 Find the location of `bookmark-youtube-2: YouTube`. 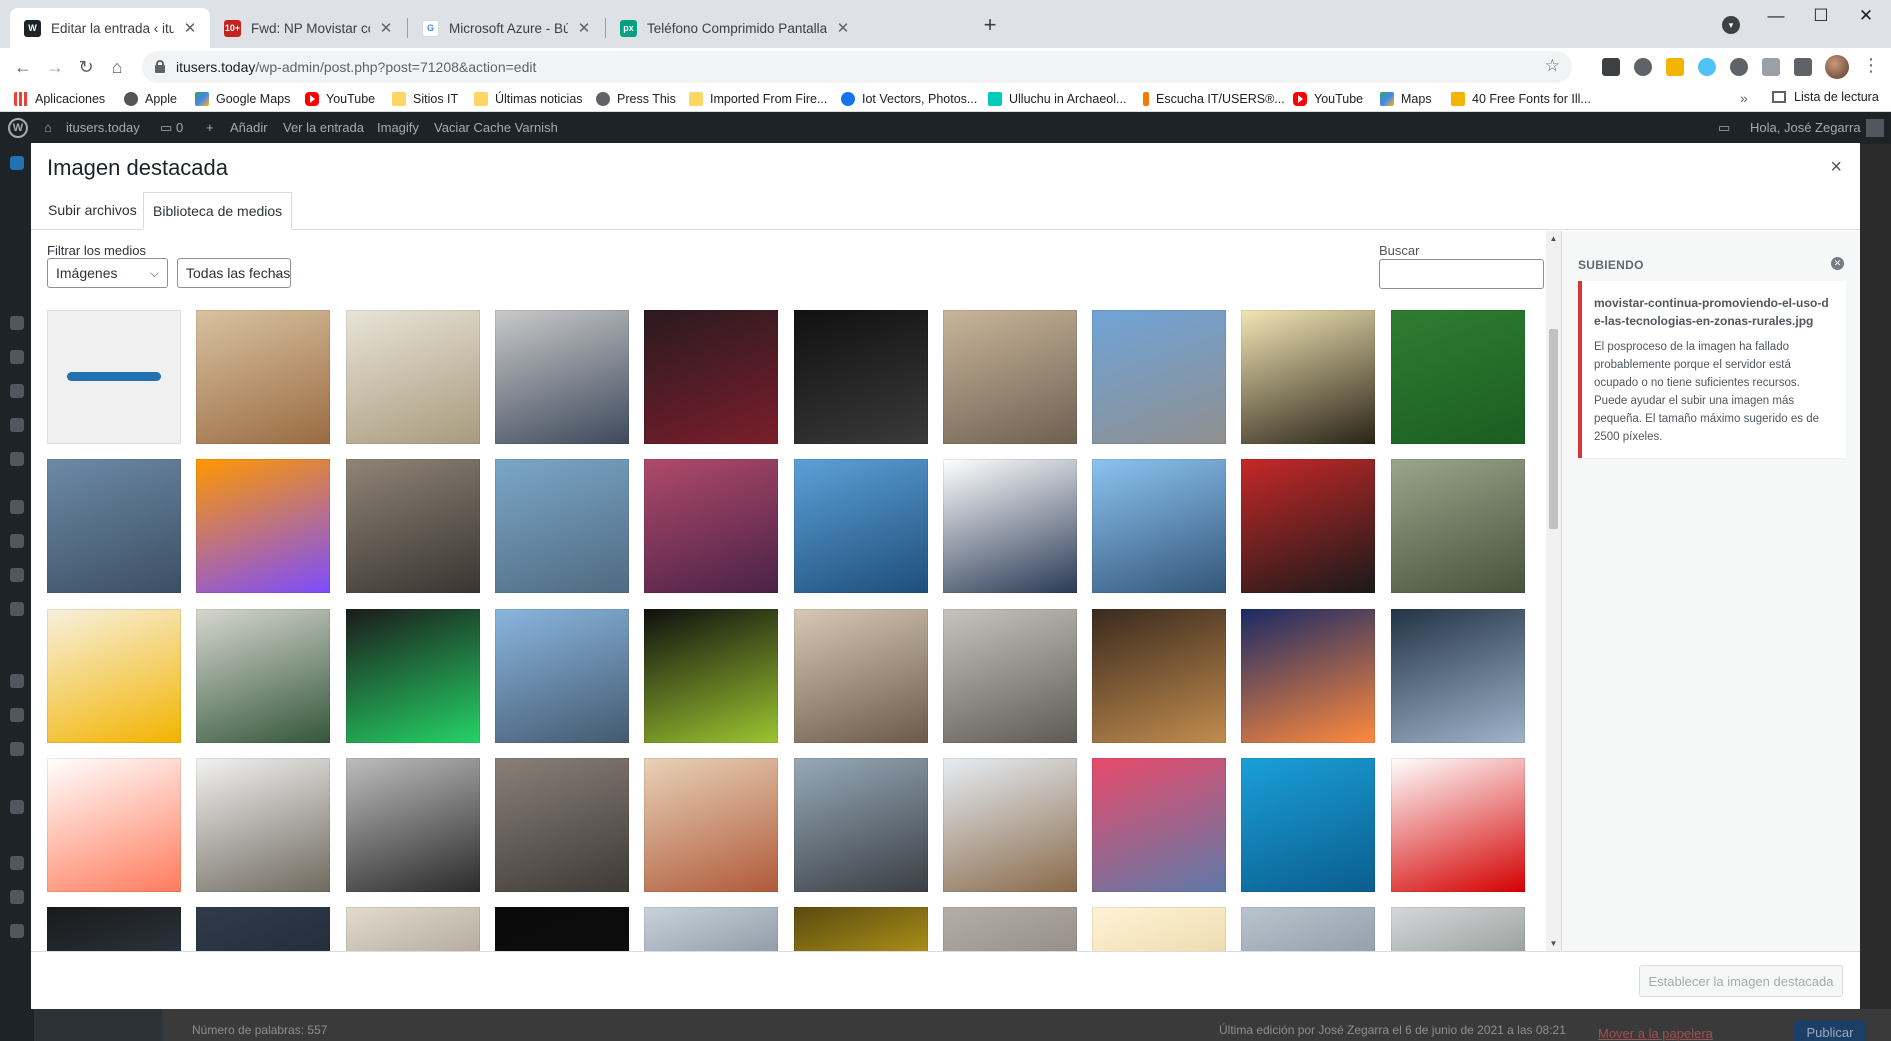

bookmark-youtube-2: YouTube is located at coordinates (1328, 99).